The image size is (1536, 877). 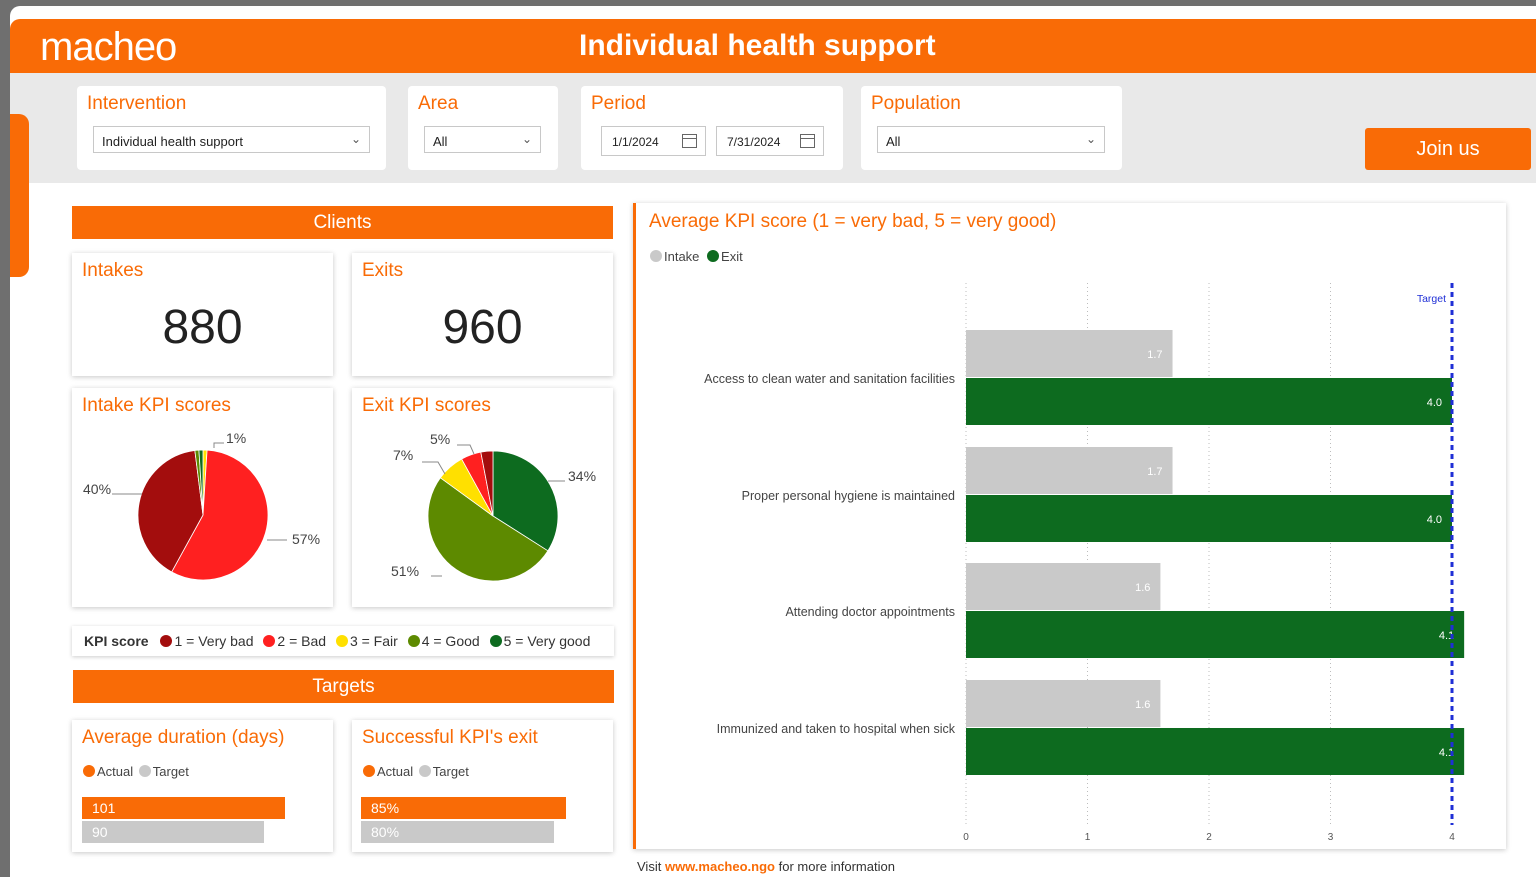 What do you see at coordinates (991, 139) in the screenshot?
I see `population-dropdown: All ⌄` at bounding box center [991, 139].